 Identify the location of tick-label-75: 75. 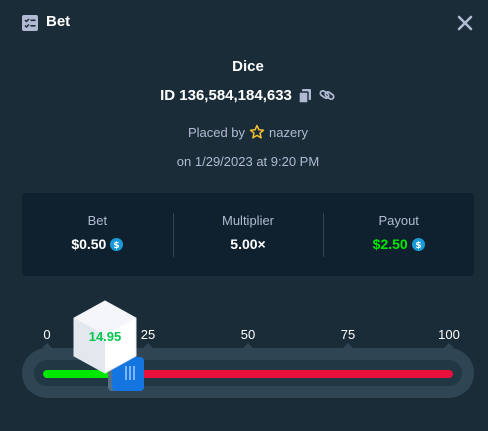
(348, 334).